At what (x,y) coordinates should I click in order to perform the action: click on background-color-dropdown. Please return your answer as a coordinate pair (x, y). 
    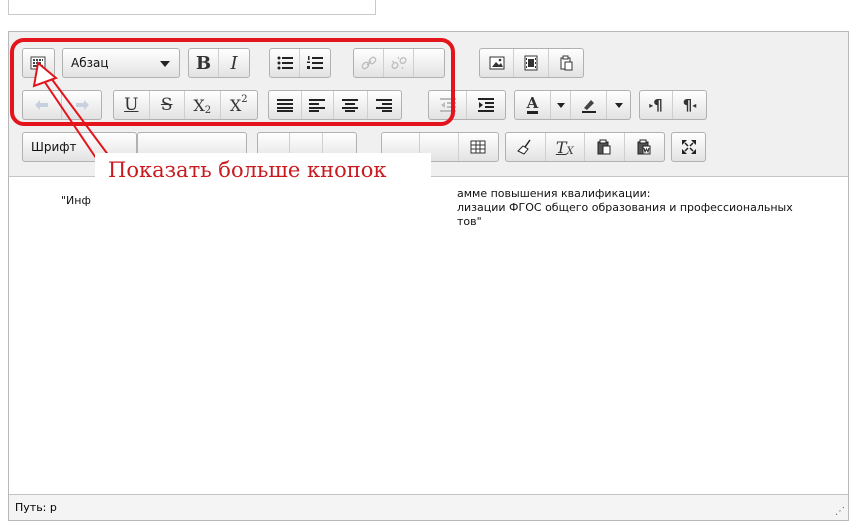
    Looking at the image, I should click on (618, 105).